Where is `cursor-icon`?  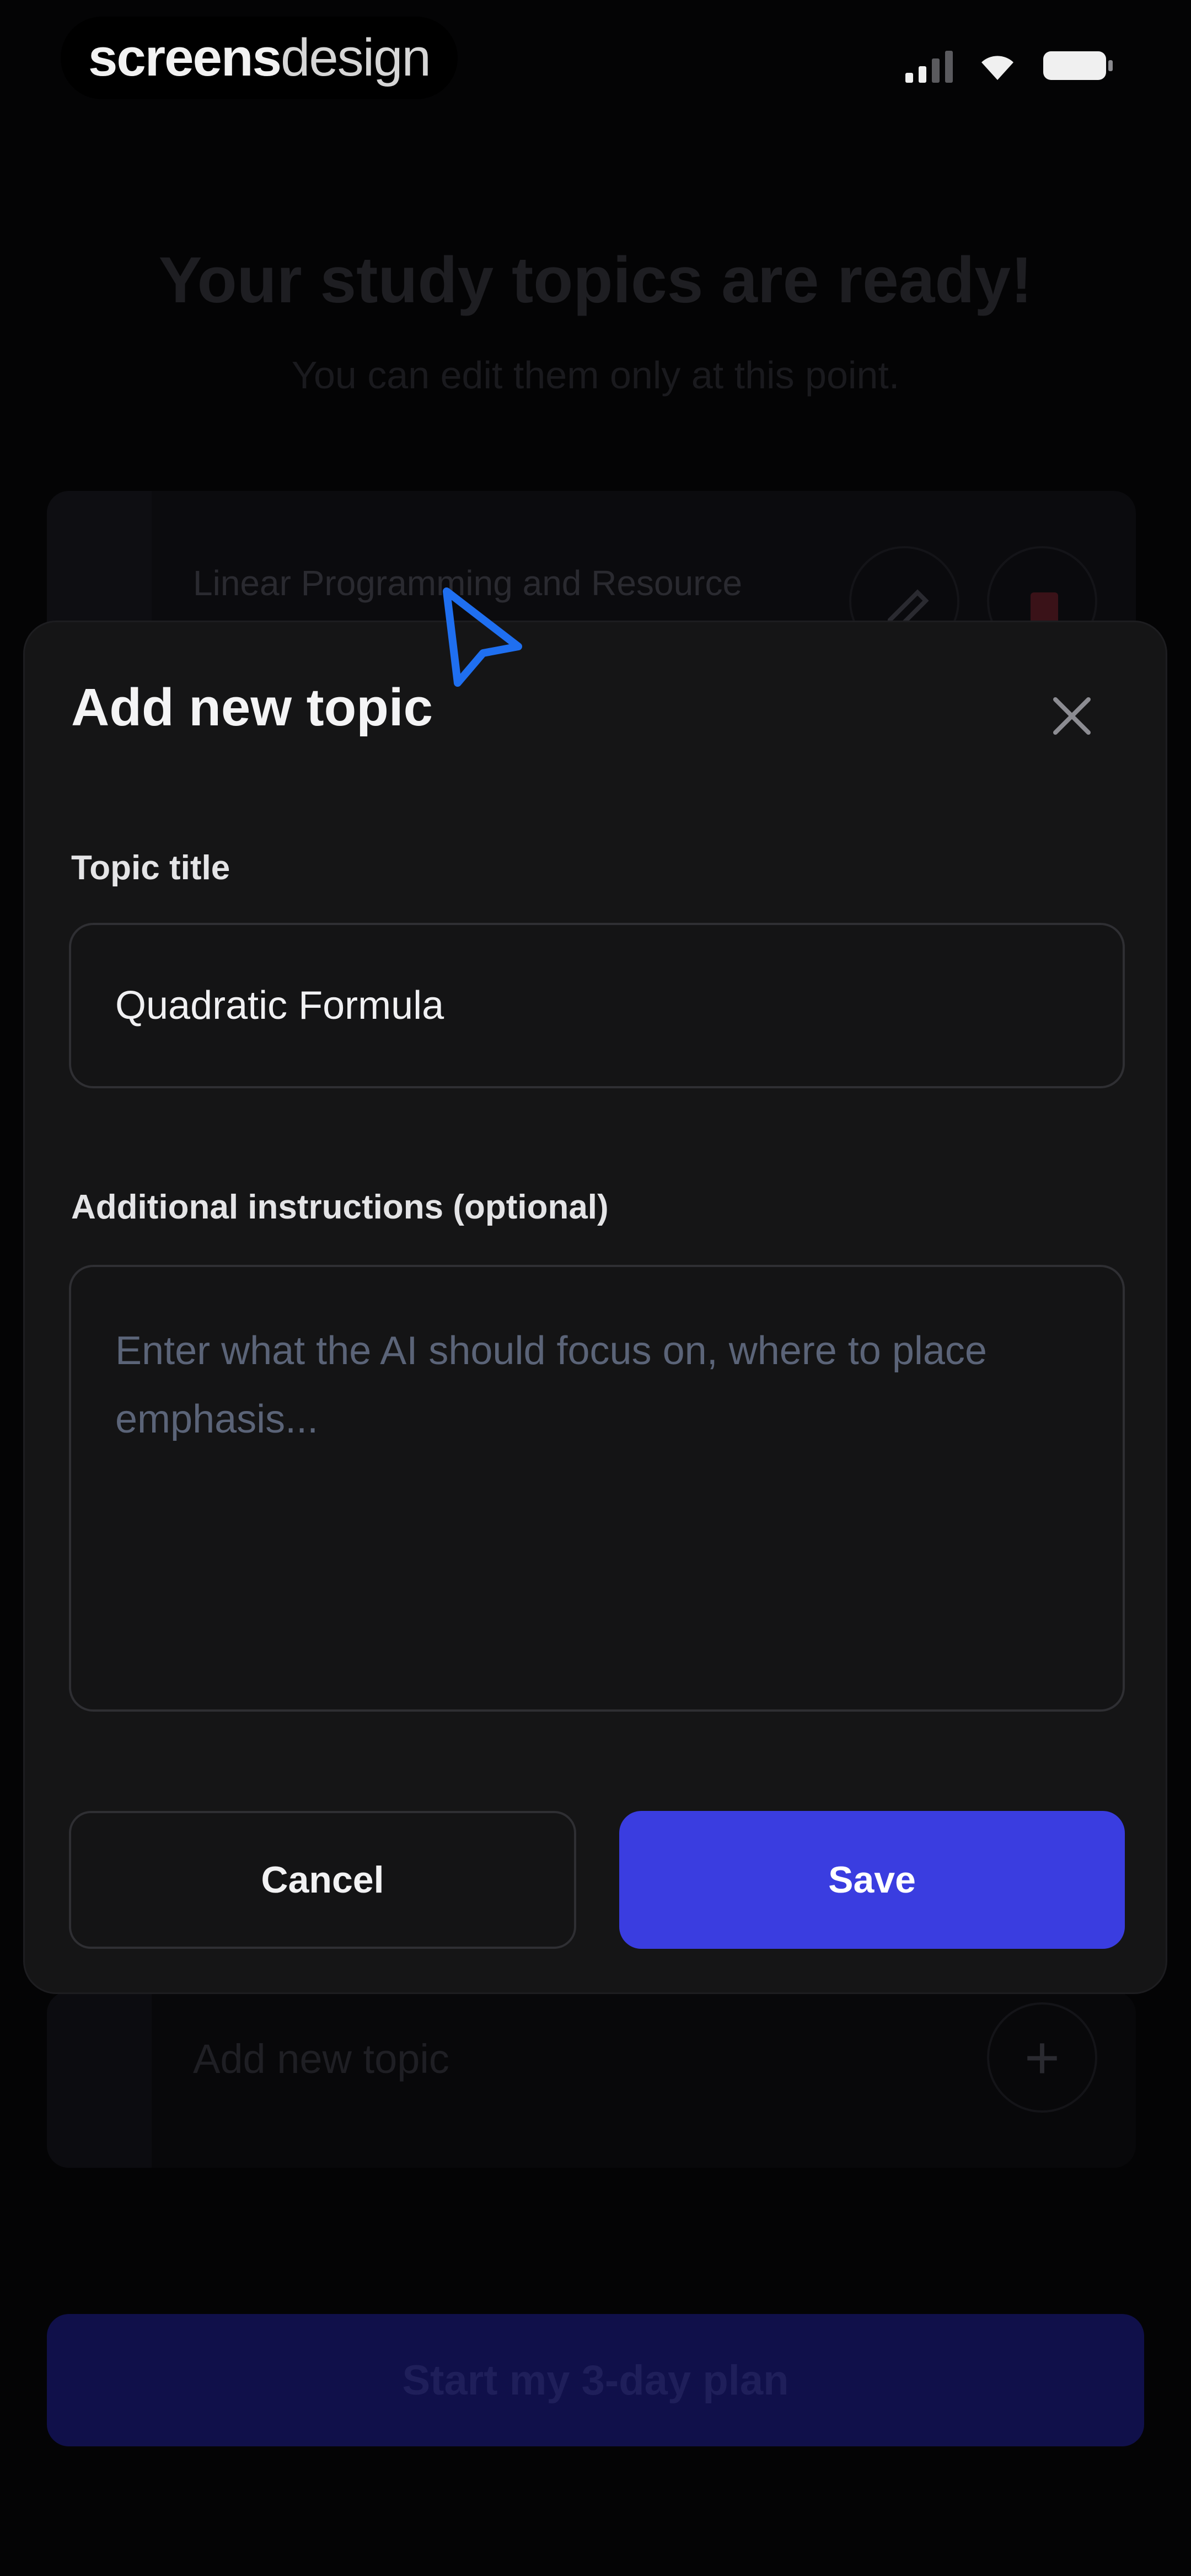 cursor-icon is located at coordinates (482, 637).